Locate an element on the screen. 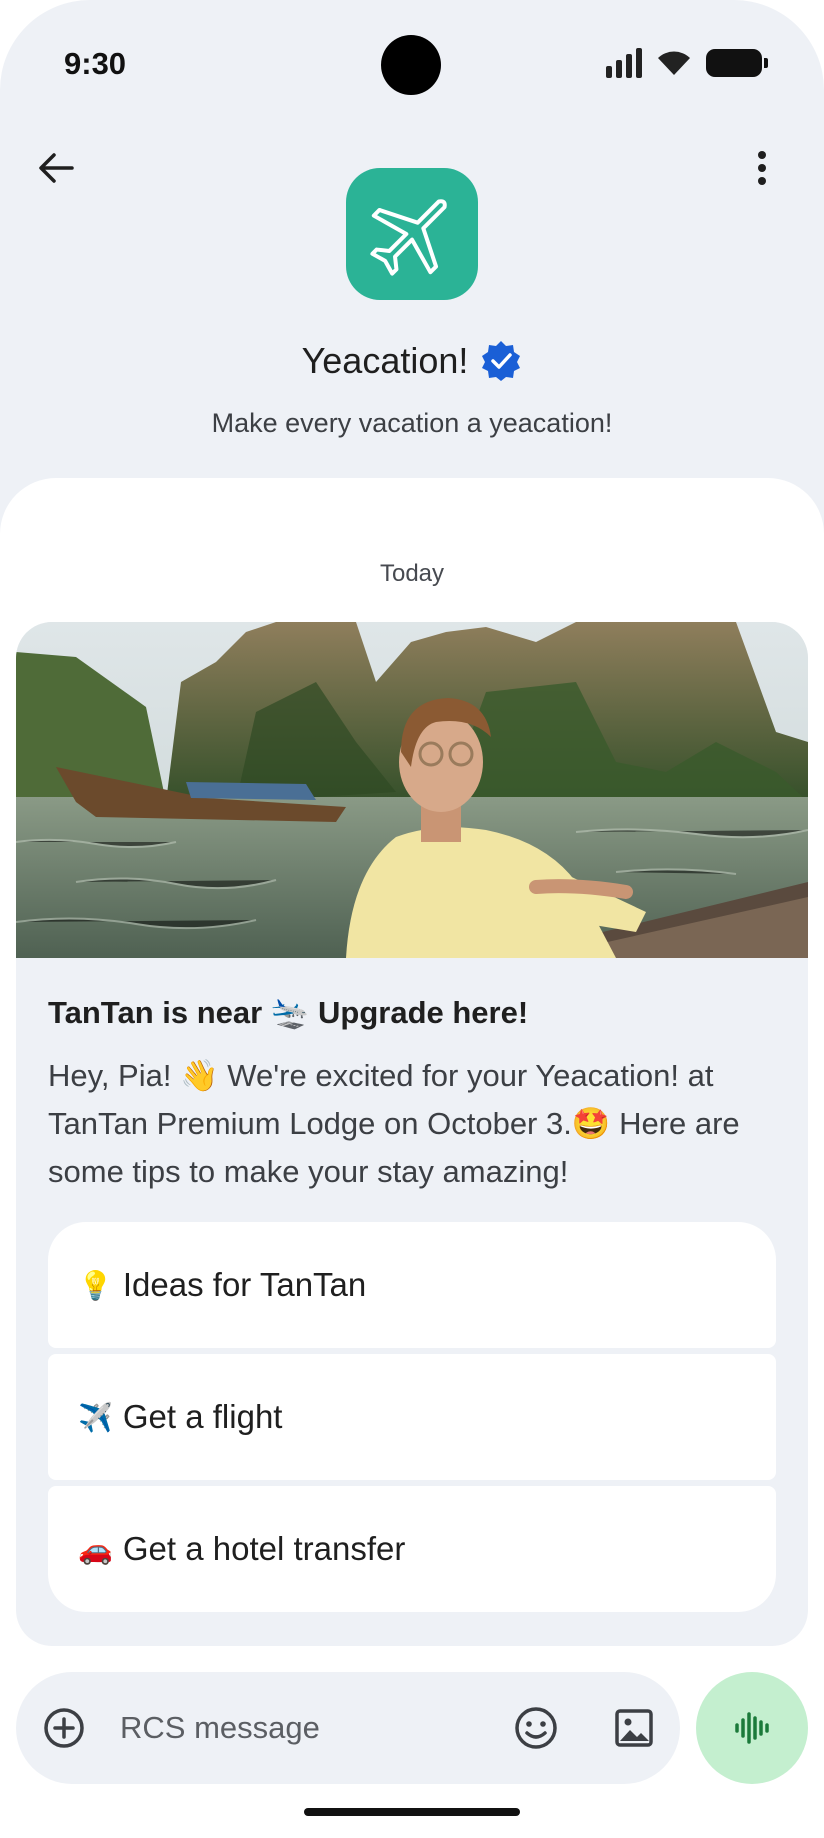 The height and width of the screenshot is (1838, 824). gallery-icon is located at coordinates (634, 1728).